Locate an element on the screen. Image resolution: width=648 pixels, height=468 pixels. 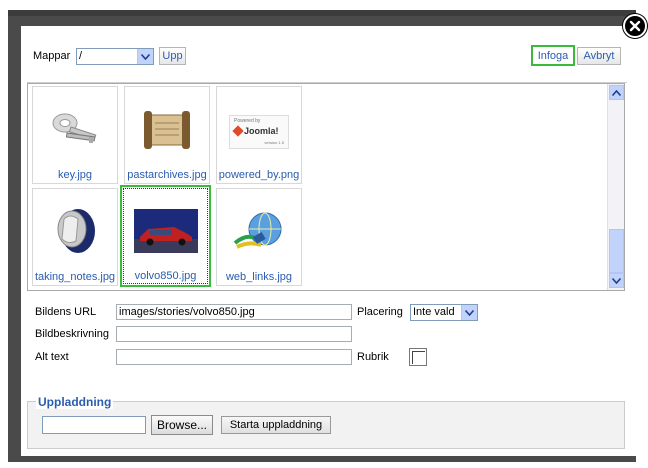
url-input is located at coordinates (234, 312).